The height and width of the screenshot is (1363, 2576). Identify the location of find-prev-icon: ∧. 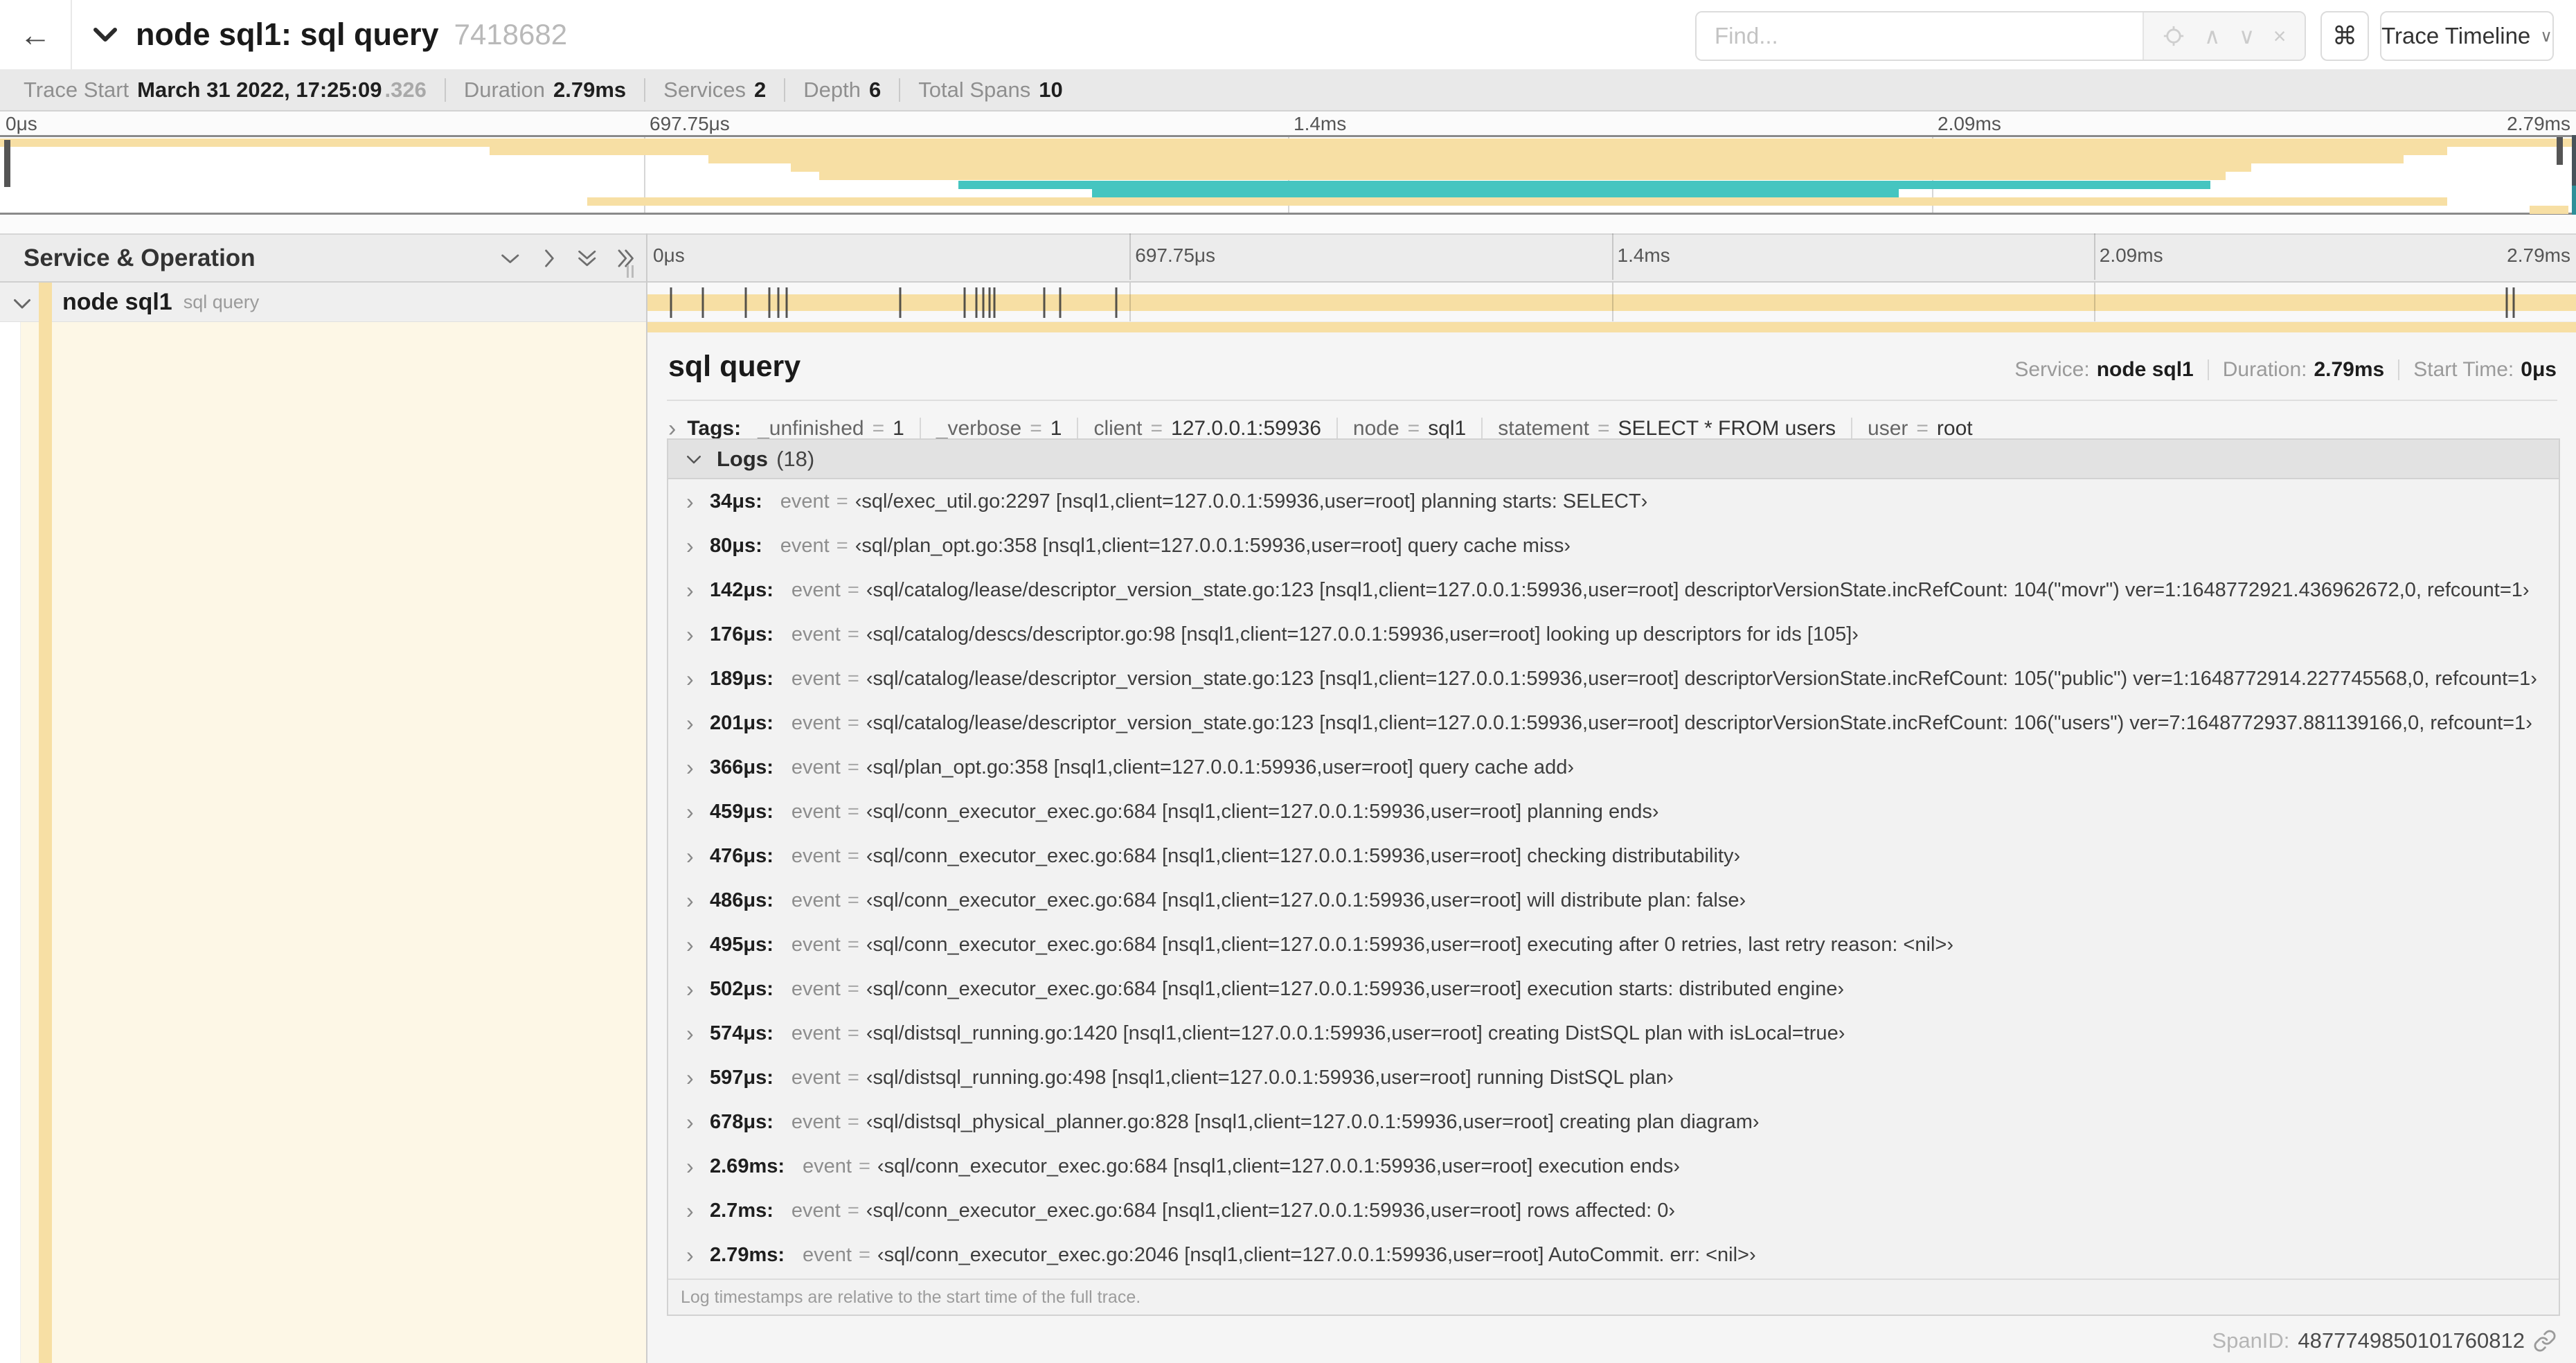
(2212, 36).